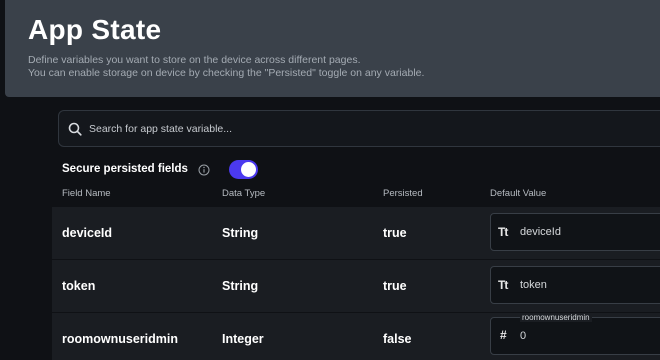 This screenshot has width=660, height=360. What do you see at coordinates (125, 169) in the screenshot?
I see `secure-persisted-fields-label: Secure persisted fields` at bounding box center [125, 169].